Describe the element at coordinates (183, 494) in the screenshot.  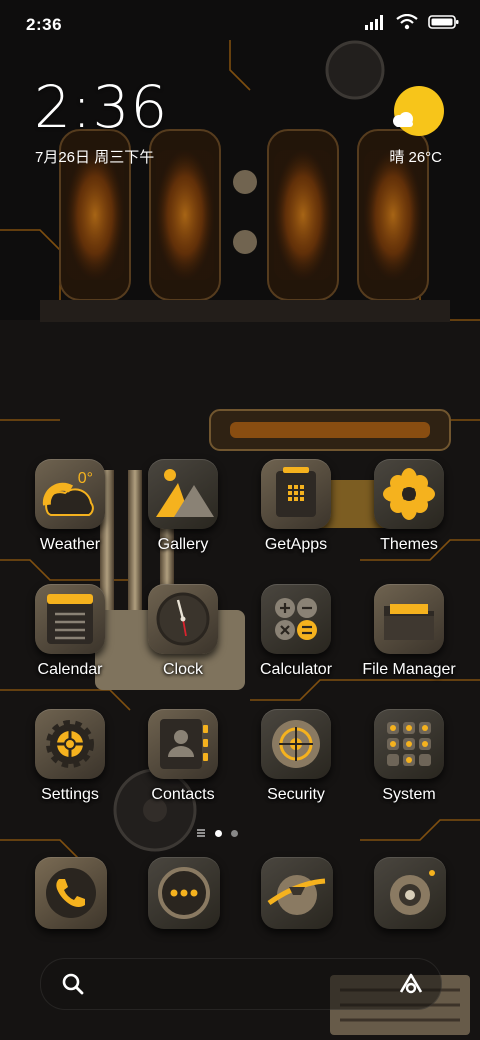
I see `gallery-app-icon` at that location.